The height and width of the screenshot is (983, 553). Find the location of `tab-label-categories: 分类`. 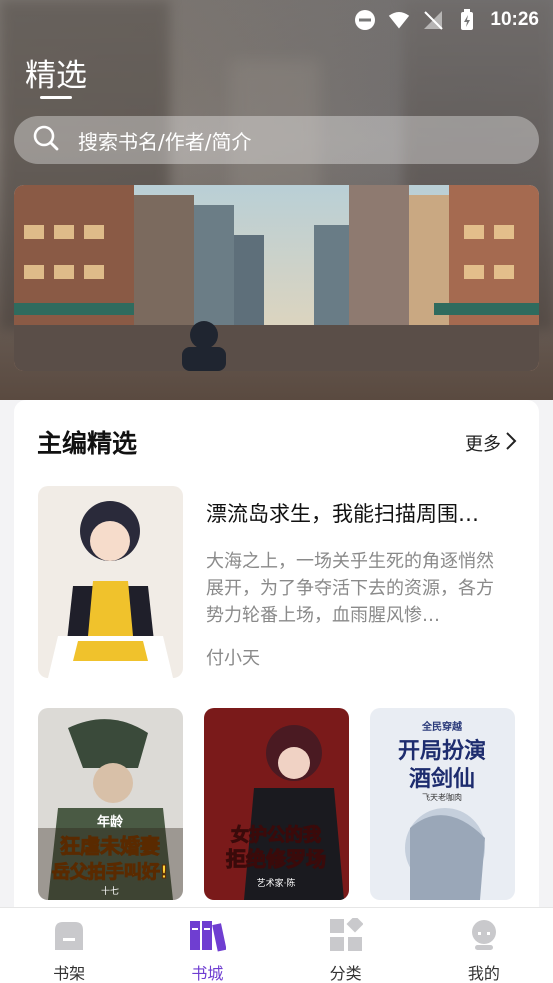

tab-label-categories: 分类 is located at coordinates (345, 973).